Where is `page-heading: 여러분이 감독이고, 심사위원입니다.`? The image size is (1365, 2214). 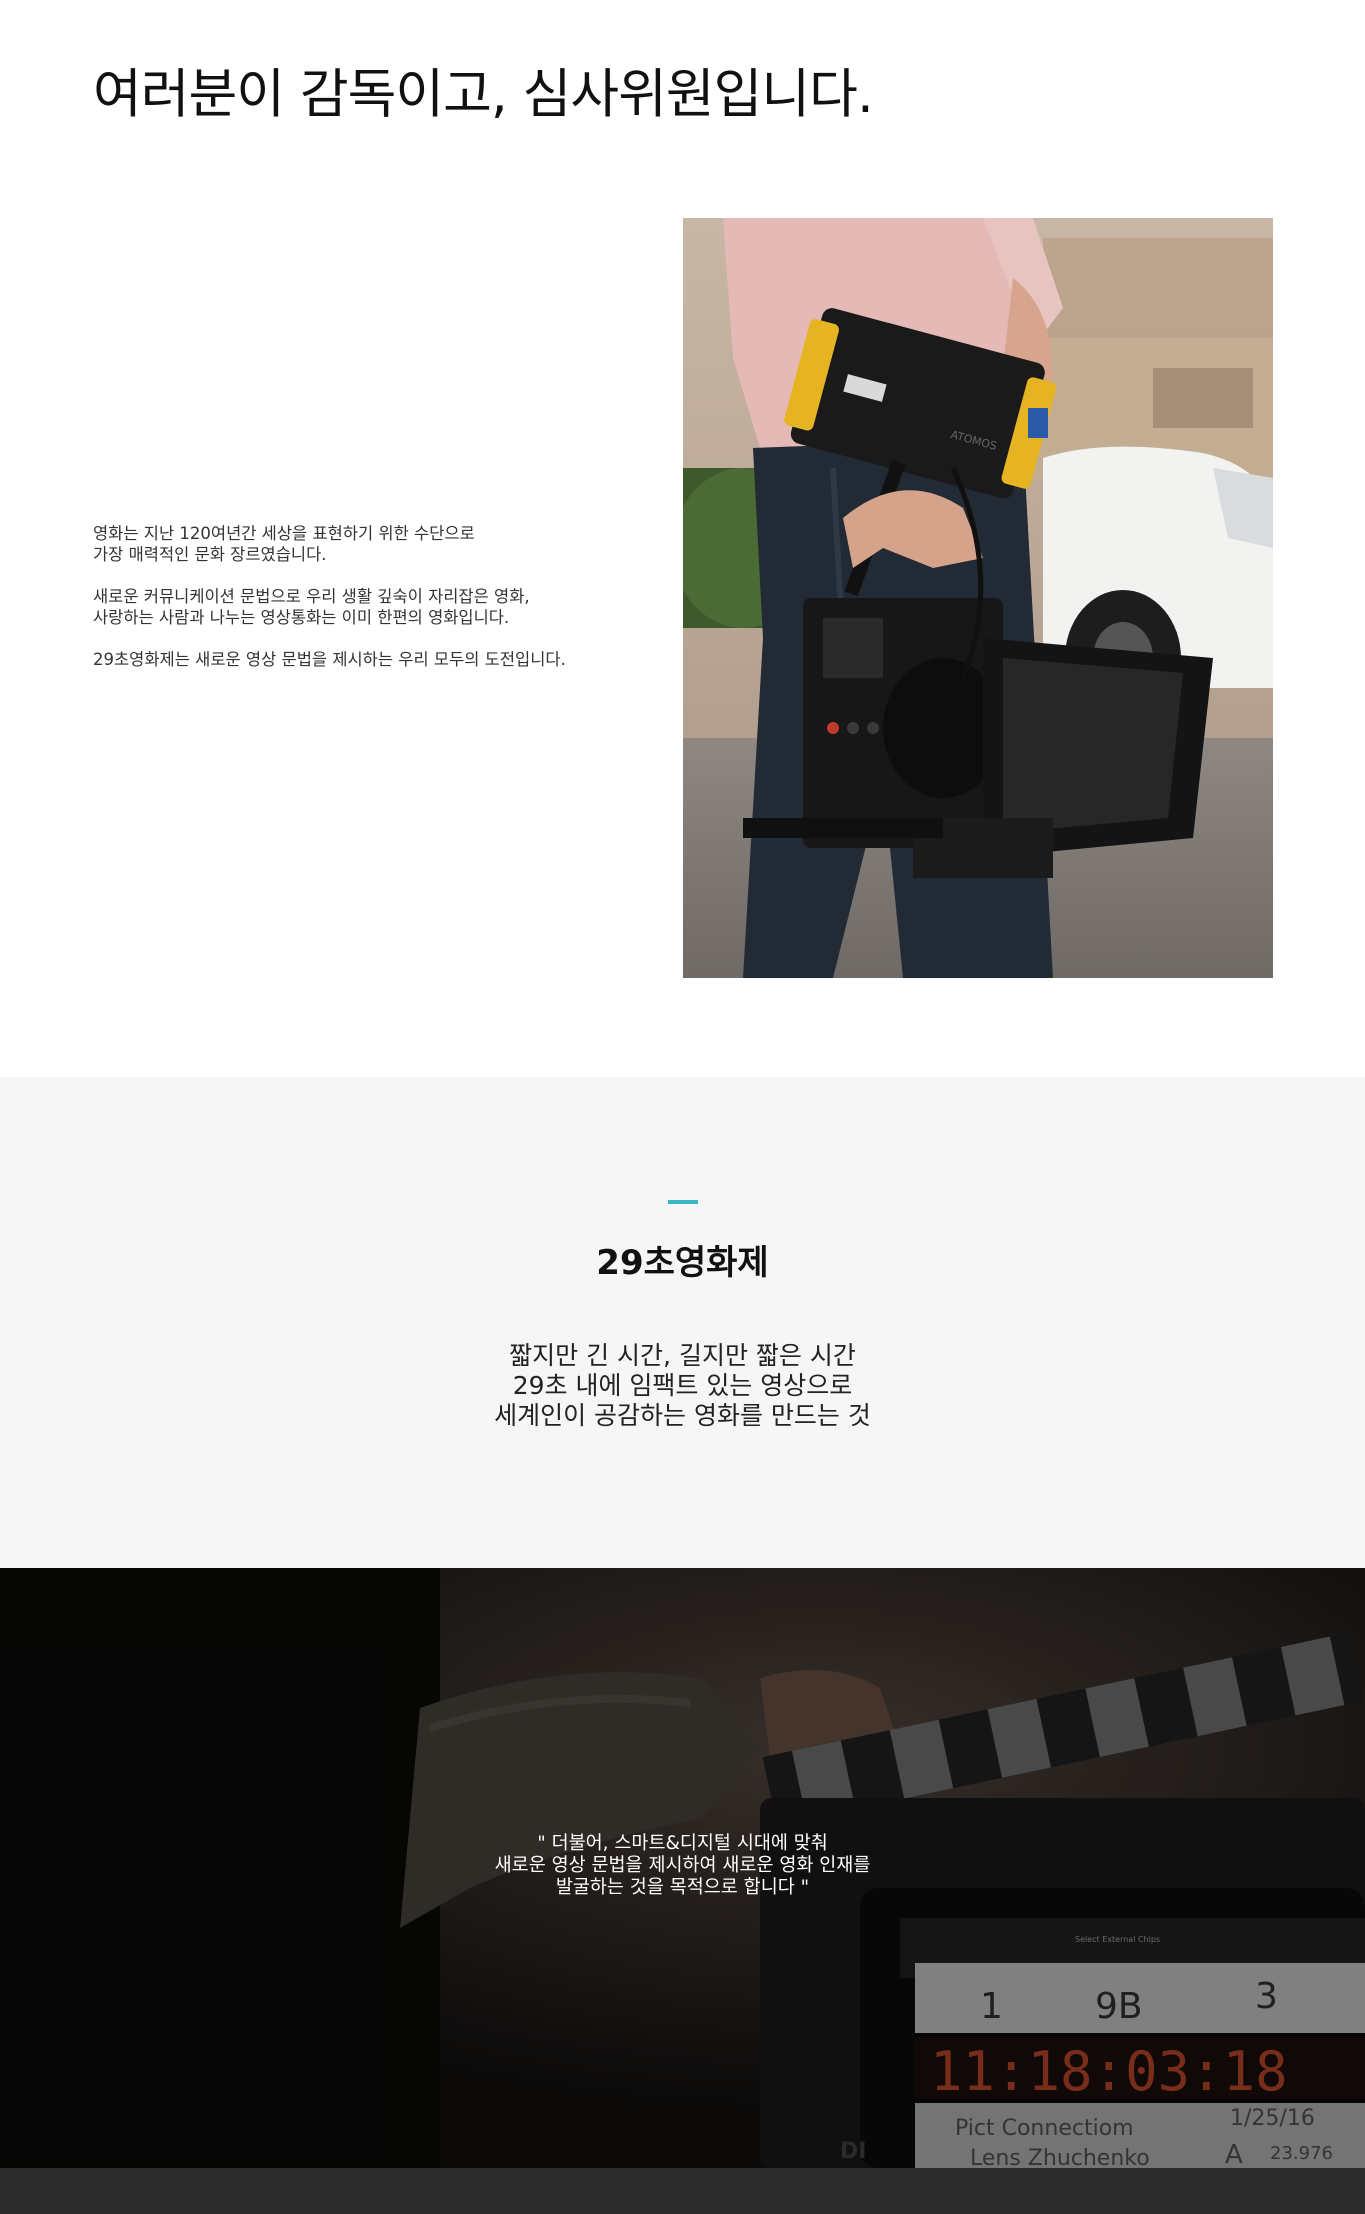
page-heading: 여러분이 감독이고, 심사위원입니다. is located at coordinates (483, 94).